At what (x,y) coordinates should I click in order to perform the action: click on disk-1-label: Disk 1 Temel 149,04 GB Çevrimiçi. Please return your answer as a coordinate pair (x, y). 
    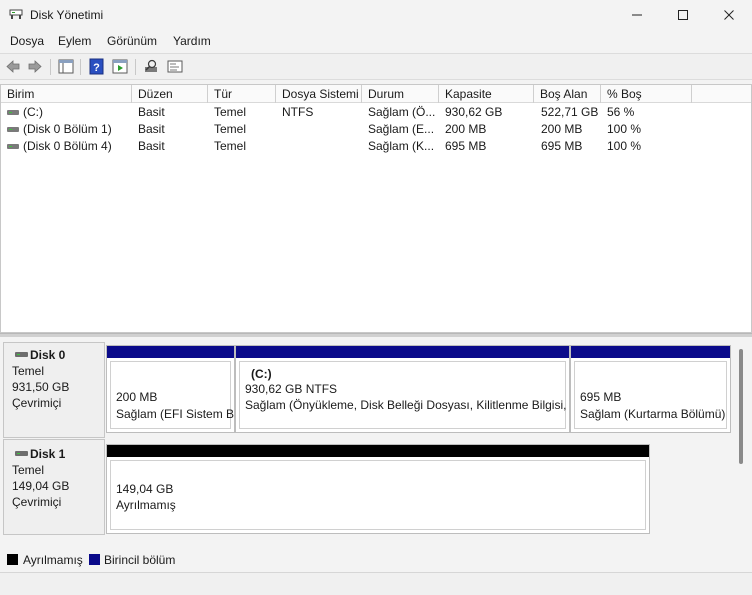
    Looking at the image, I should click on (54, 487).